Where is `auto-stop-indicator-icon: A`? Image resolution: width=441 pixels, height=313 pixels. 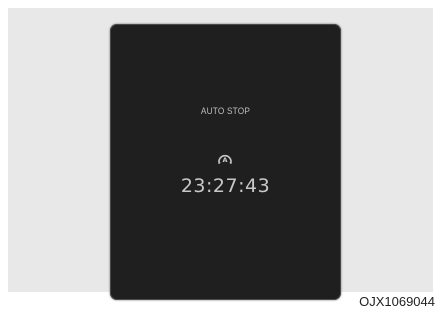
auto-stop-indicator-icon: A is located at coordinates (225, 159).